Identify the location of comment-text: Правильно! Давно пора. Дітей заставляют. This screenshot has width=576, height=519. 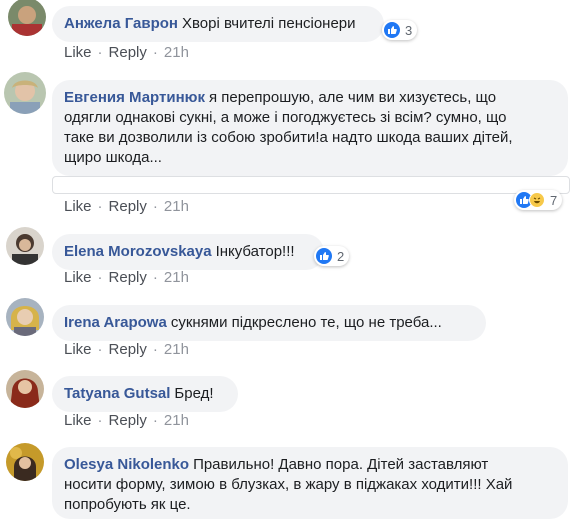
(341, 464).